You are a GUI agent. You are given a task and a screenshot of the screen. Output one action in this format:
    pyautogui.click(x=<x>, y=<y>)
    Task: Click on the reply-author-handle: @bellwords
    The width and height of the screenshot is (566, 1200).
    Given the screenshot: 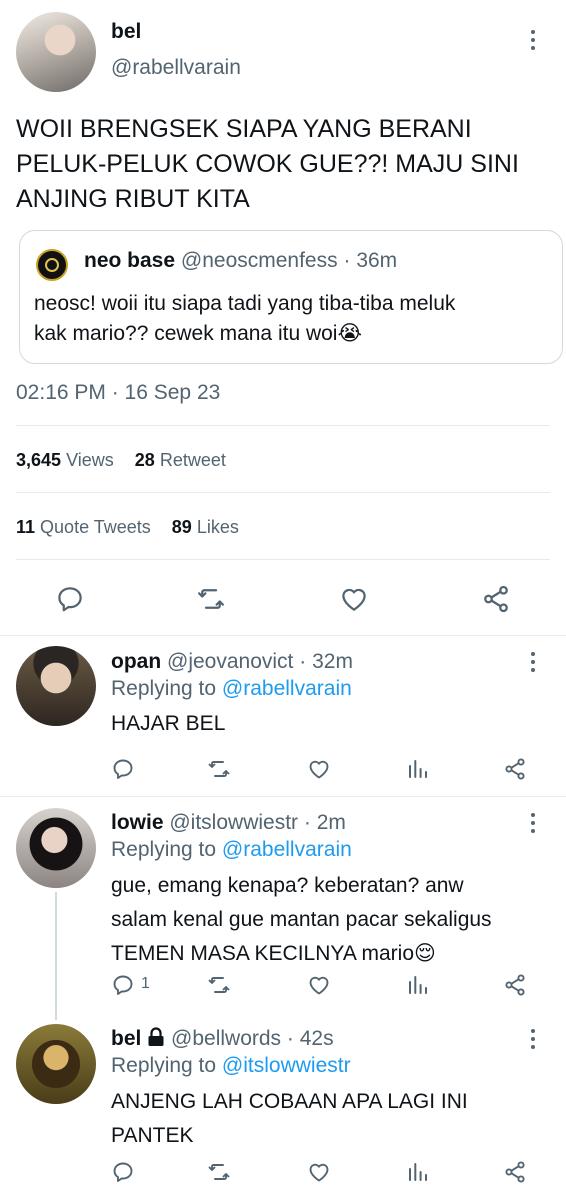 What is the action you would take?
    pyautogui.click(x=226, y=1038)
    